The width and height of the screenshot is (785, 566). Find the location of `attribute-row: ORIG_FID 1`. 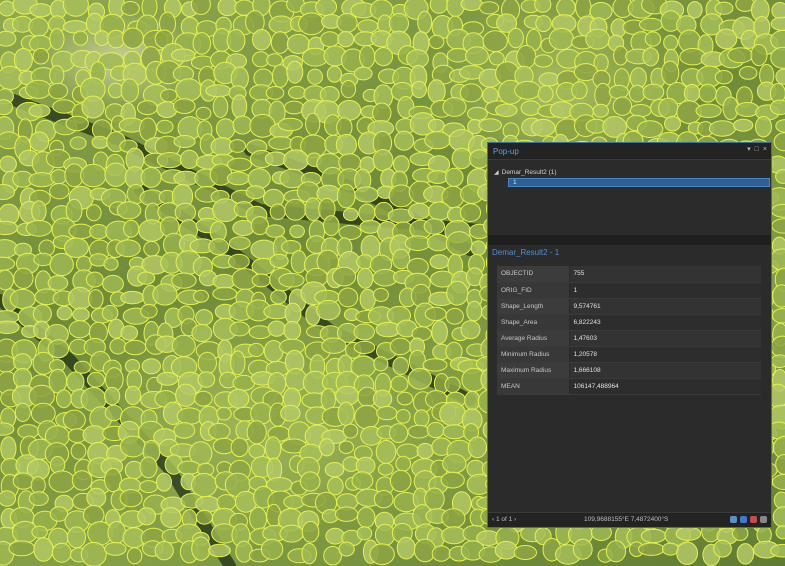

attribute-row: ORIG_FID 1 is located at coordinates (629, 290).